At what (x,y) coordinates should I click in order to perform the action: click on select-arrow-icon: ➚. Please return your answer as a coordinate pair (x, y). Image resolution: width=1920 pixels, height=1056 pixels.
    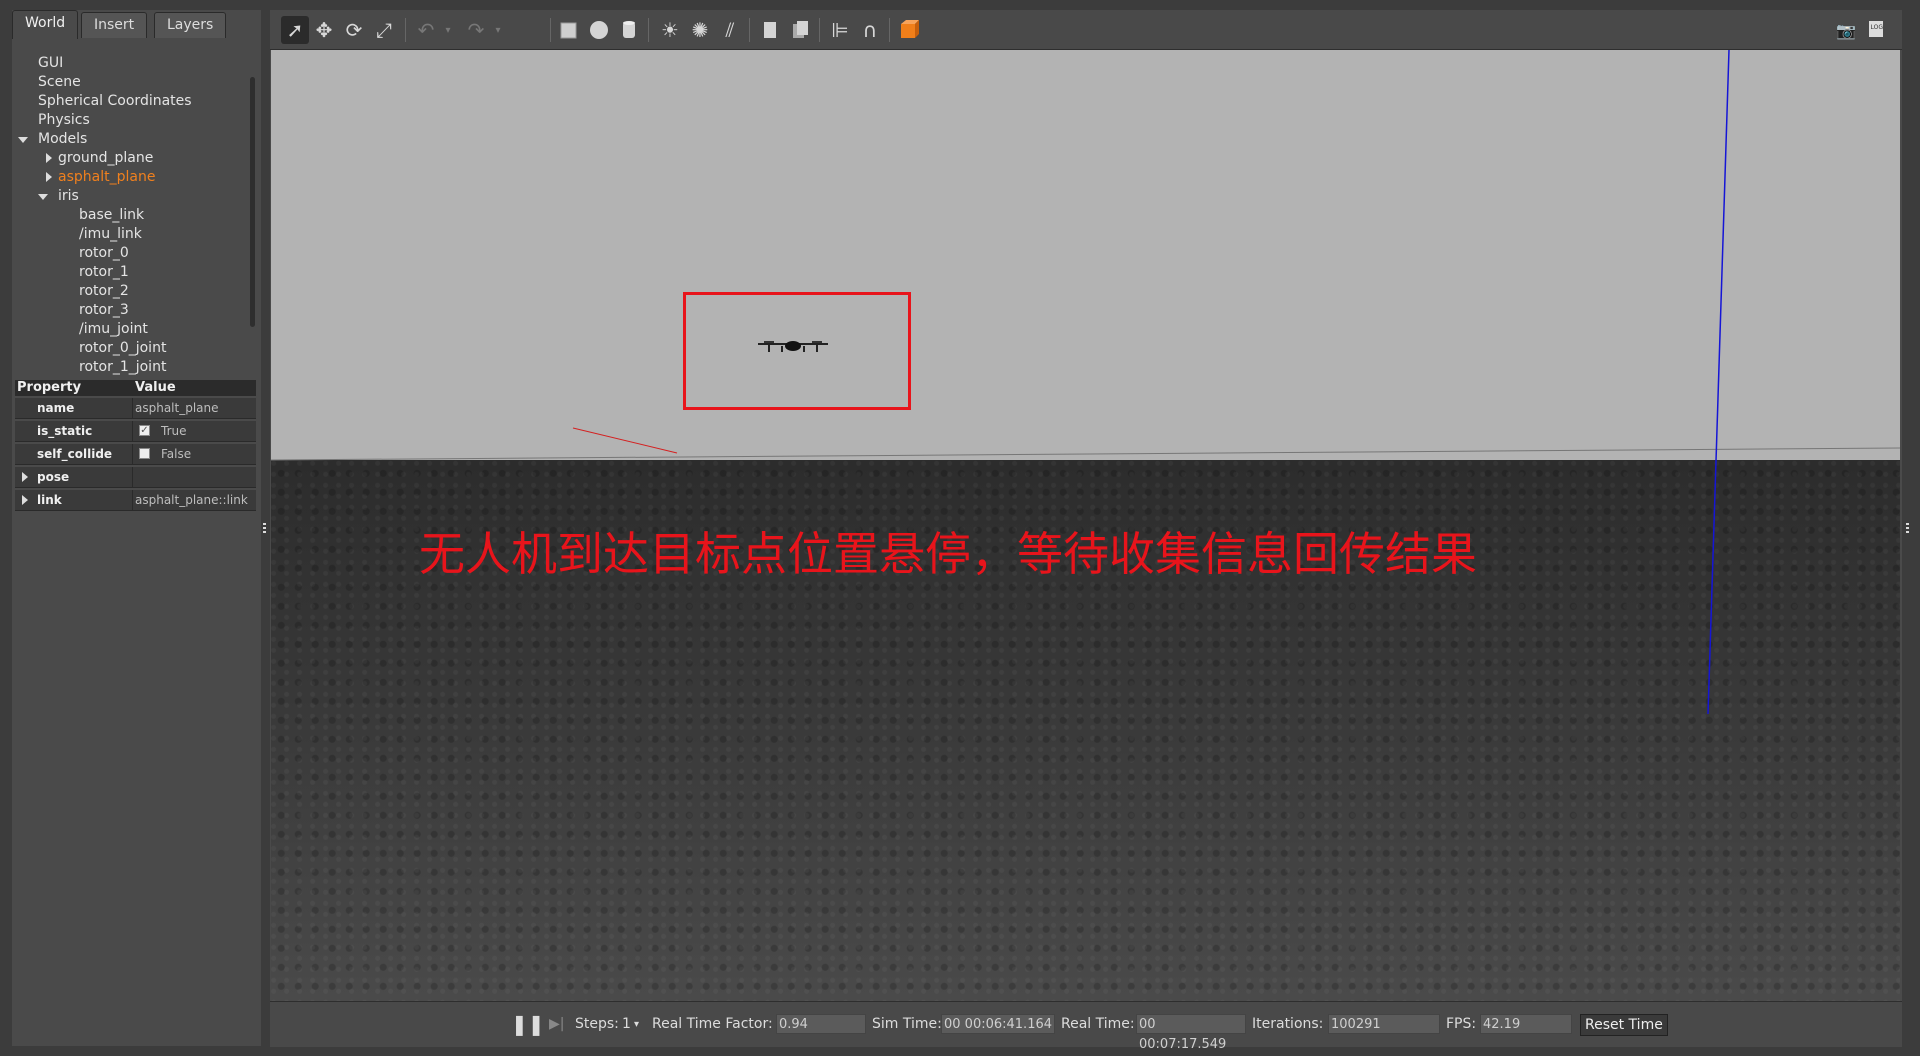
    Looking at the image, I should click on (295, 30).